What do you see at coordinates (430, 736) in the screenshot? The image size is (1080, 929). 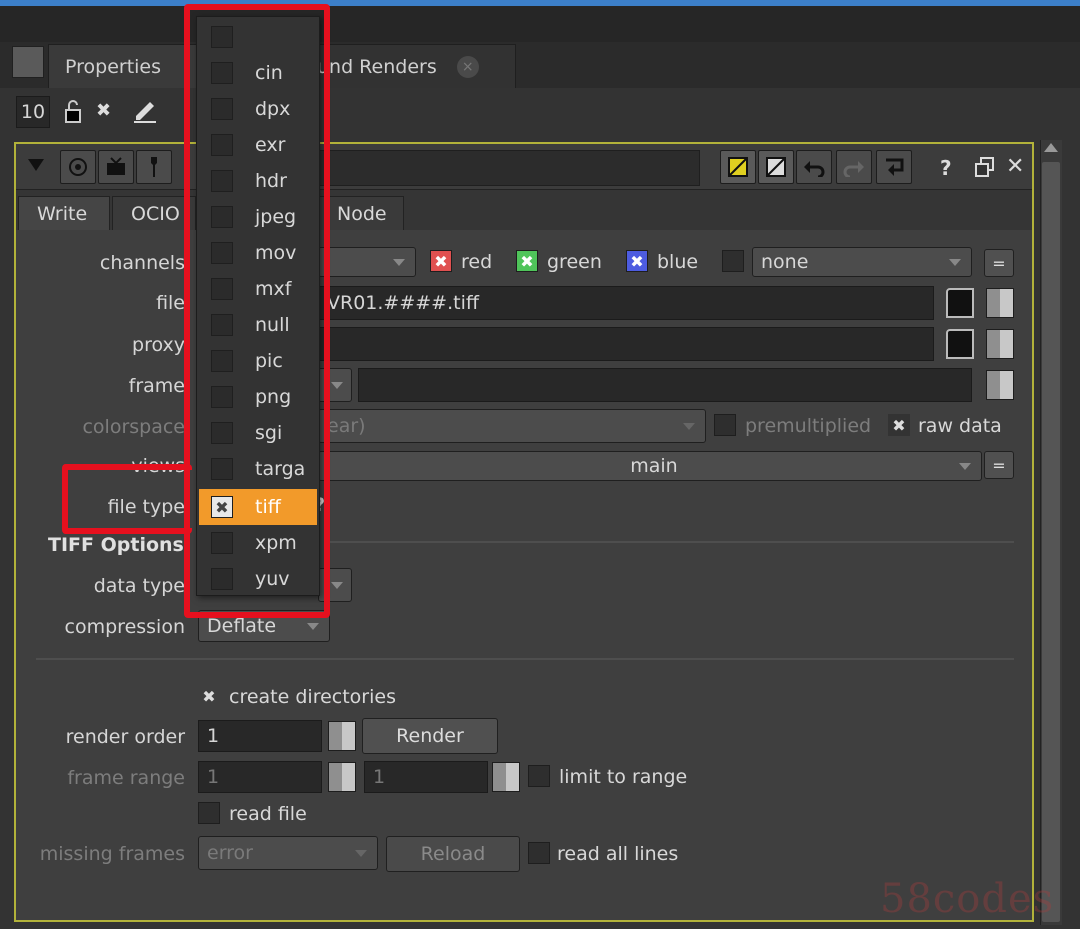 I see `render-button: Render` at bounding box center [430, 736].